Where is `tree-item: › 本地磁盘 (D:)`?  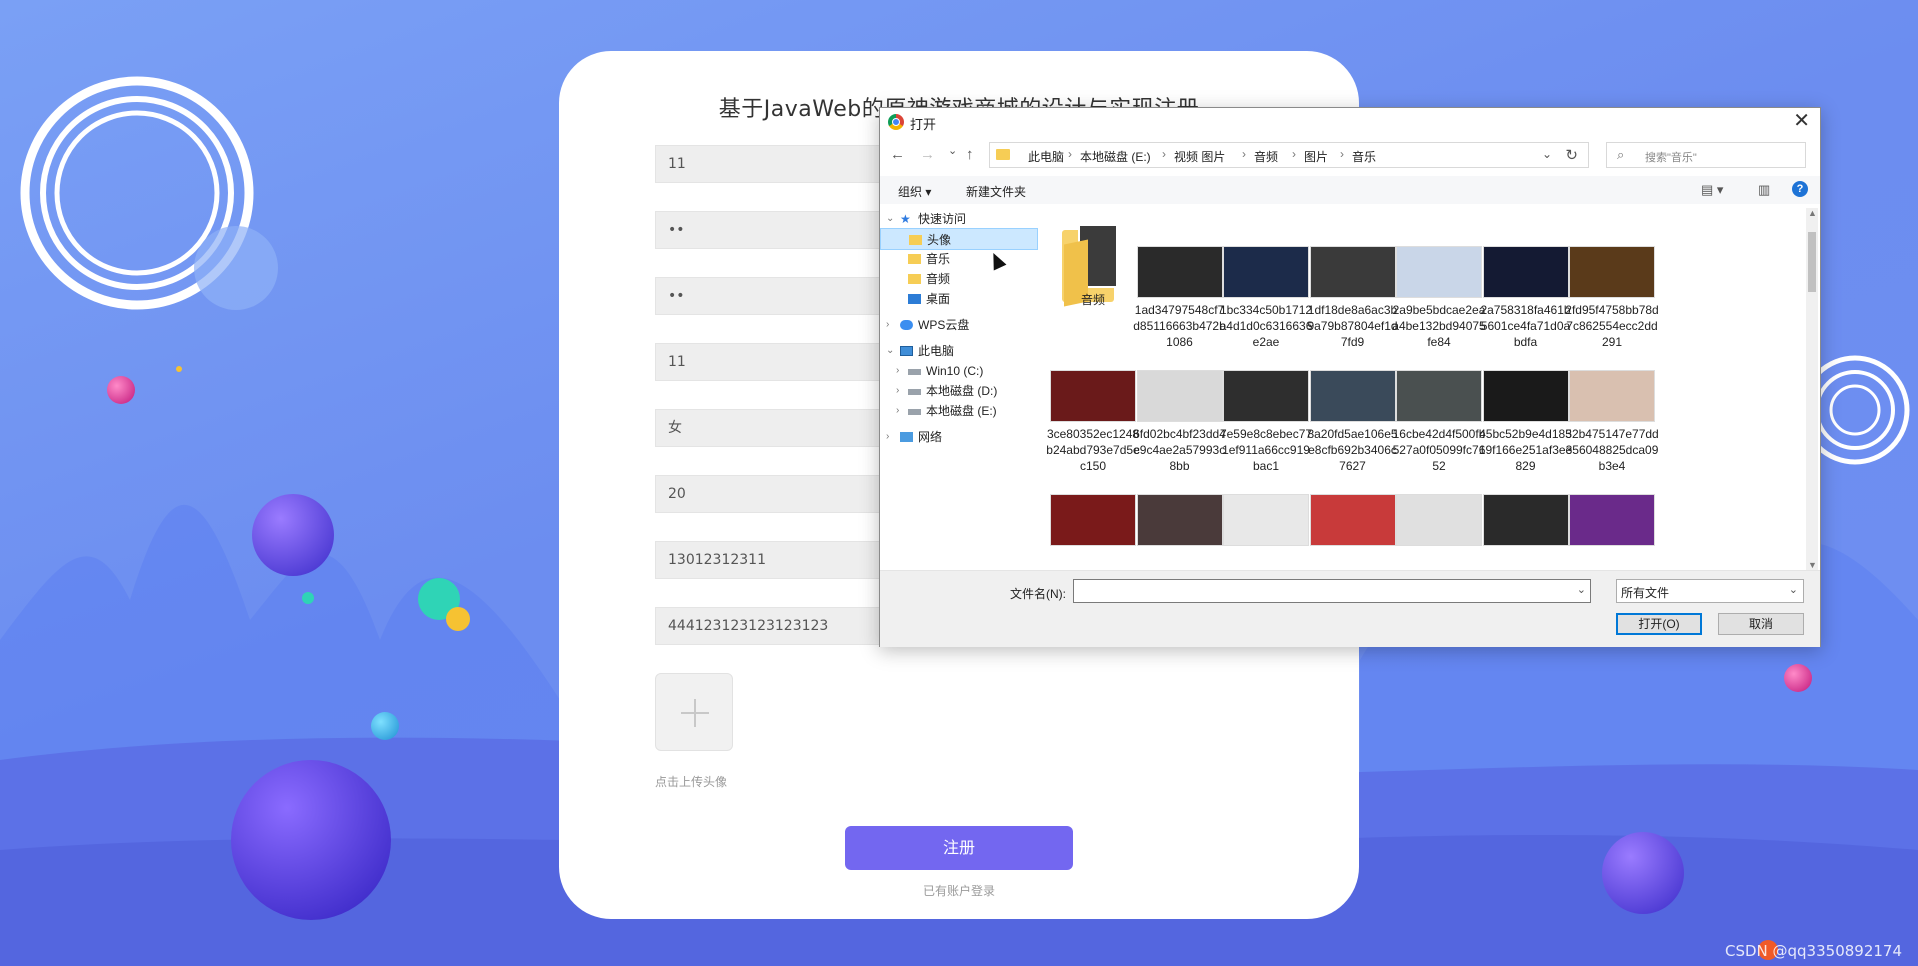 tree-item: › 本地磁盘 (D:) is located at coordinates (959, 391).